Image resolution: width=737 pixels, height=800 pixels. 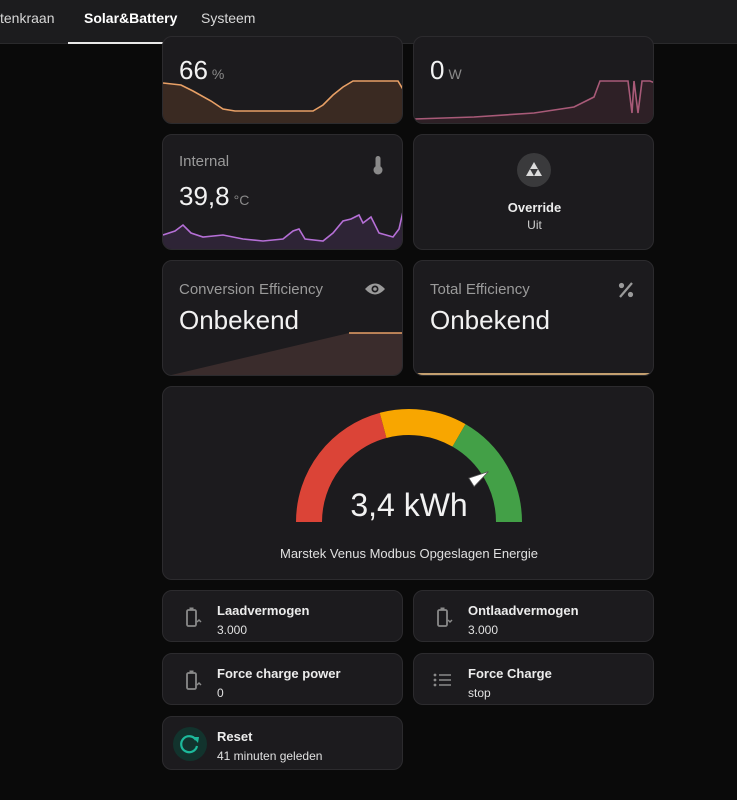 I want to click on total-efficiency-card: Total Efficiency Onbekend, so click(x=533, y=318).